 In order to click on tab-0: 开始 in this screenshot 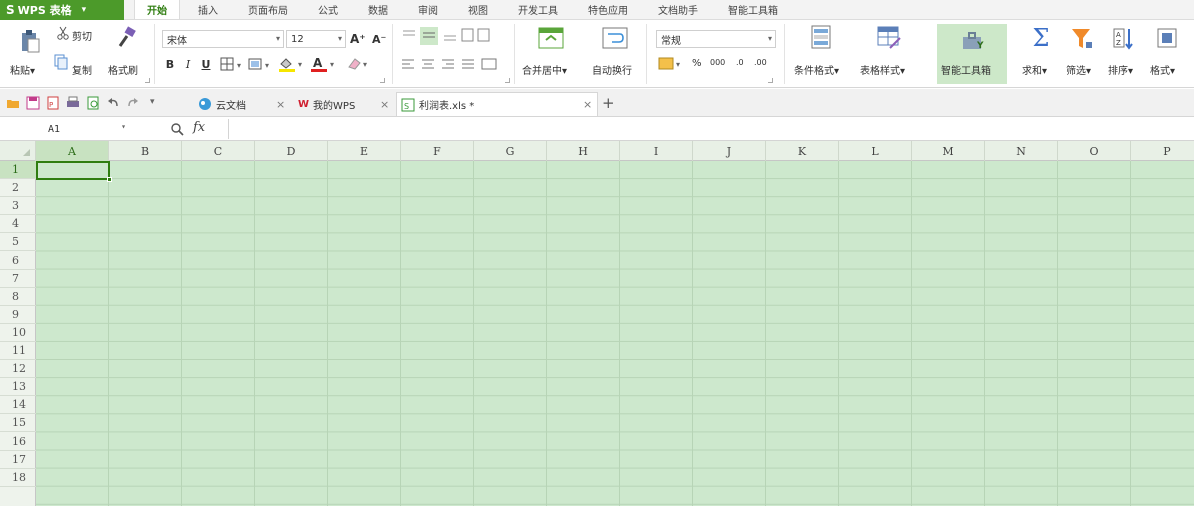, I will do `click(157, 9)`.